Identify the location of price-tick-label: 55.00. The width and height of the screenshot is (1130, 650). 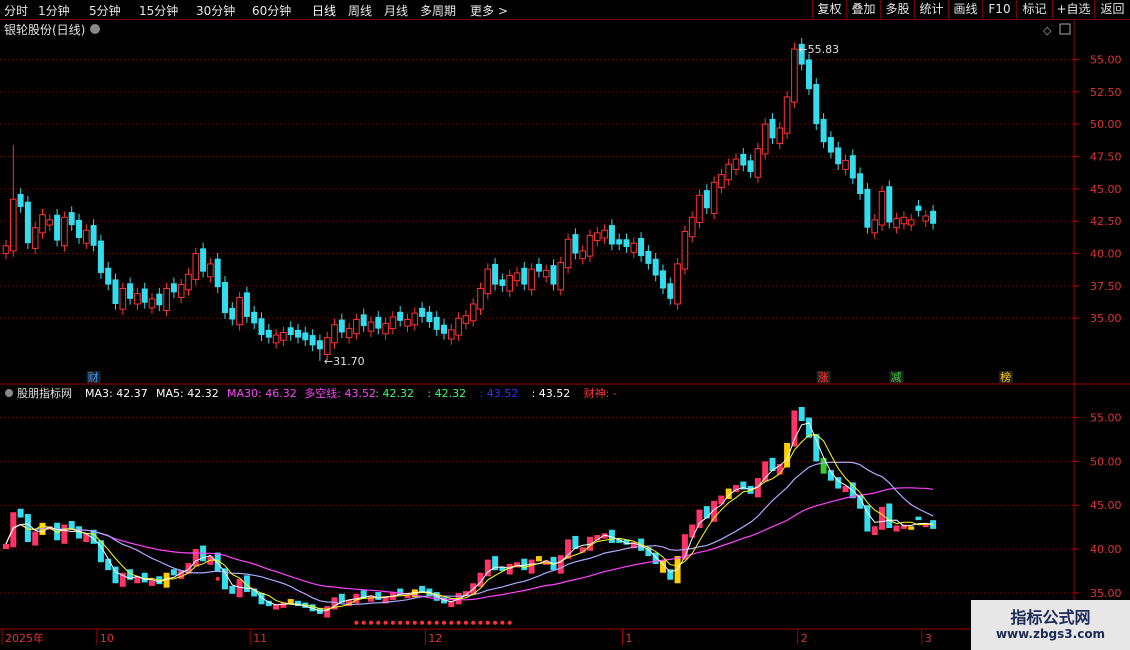
(1106, 59).